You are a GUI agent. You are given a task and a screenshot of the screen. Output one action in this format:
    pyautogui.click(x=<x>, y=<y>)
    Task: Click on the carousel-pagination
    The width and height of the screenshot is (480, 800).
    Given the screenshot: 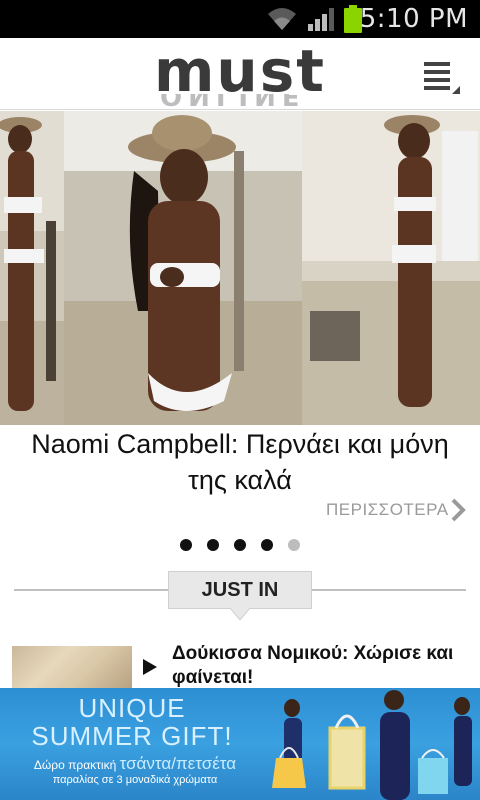 What is the action you would take?
    pyautogui.click(x=241, y=545)
    